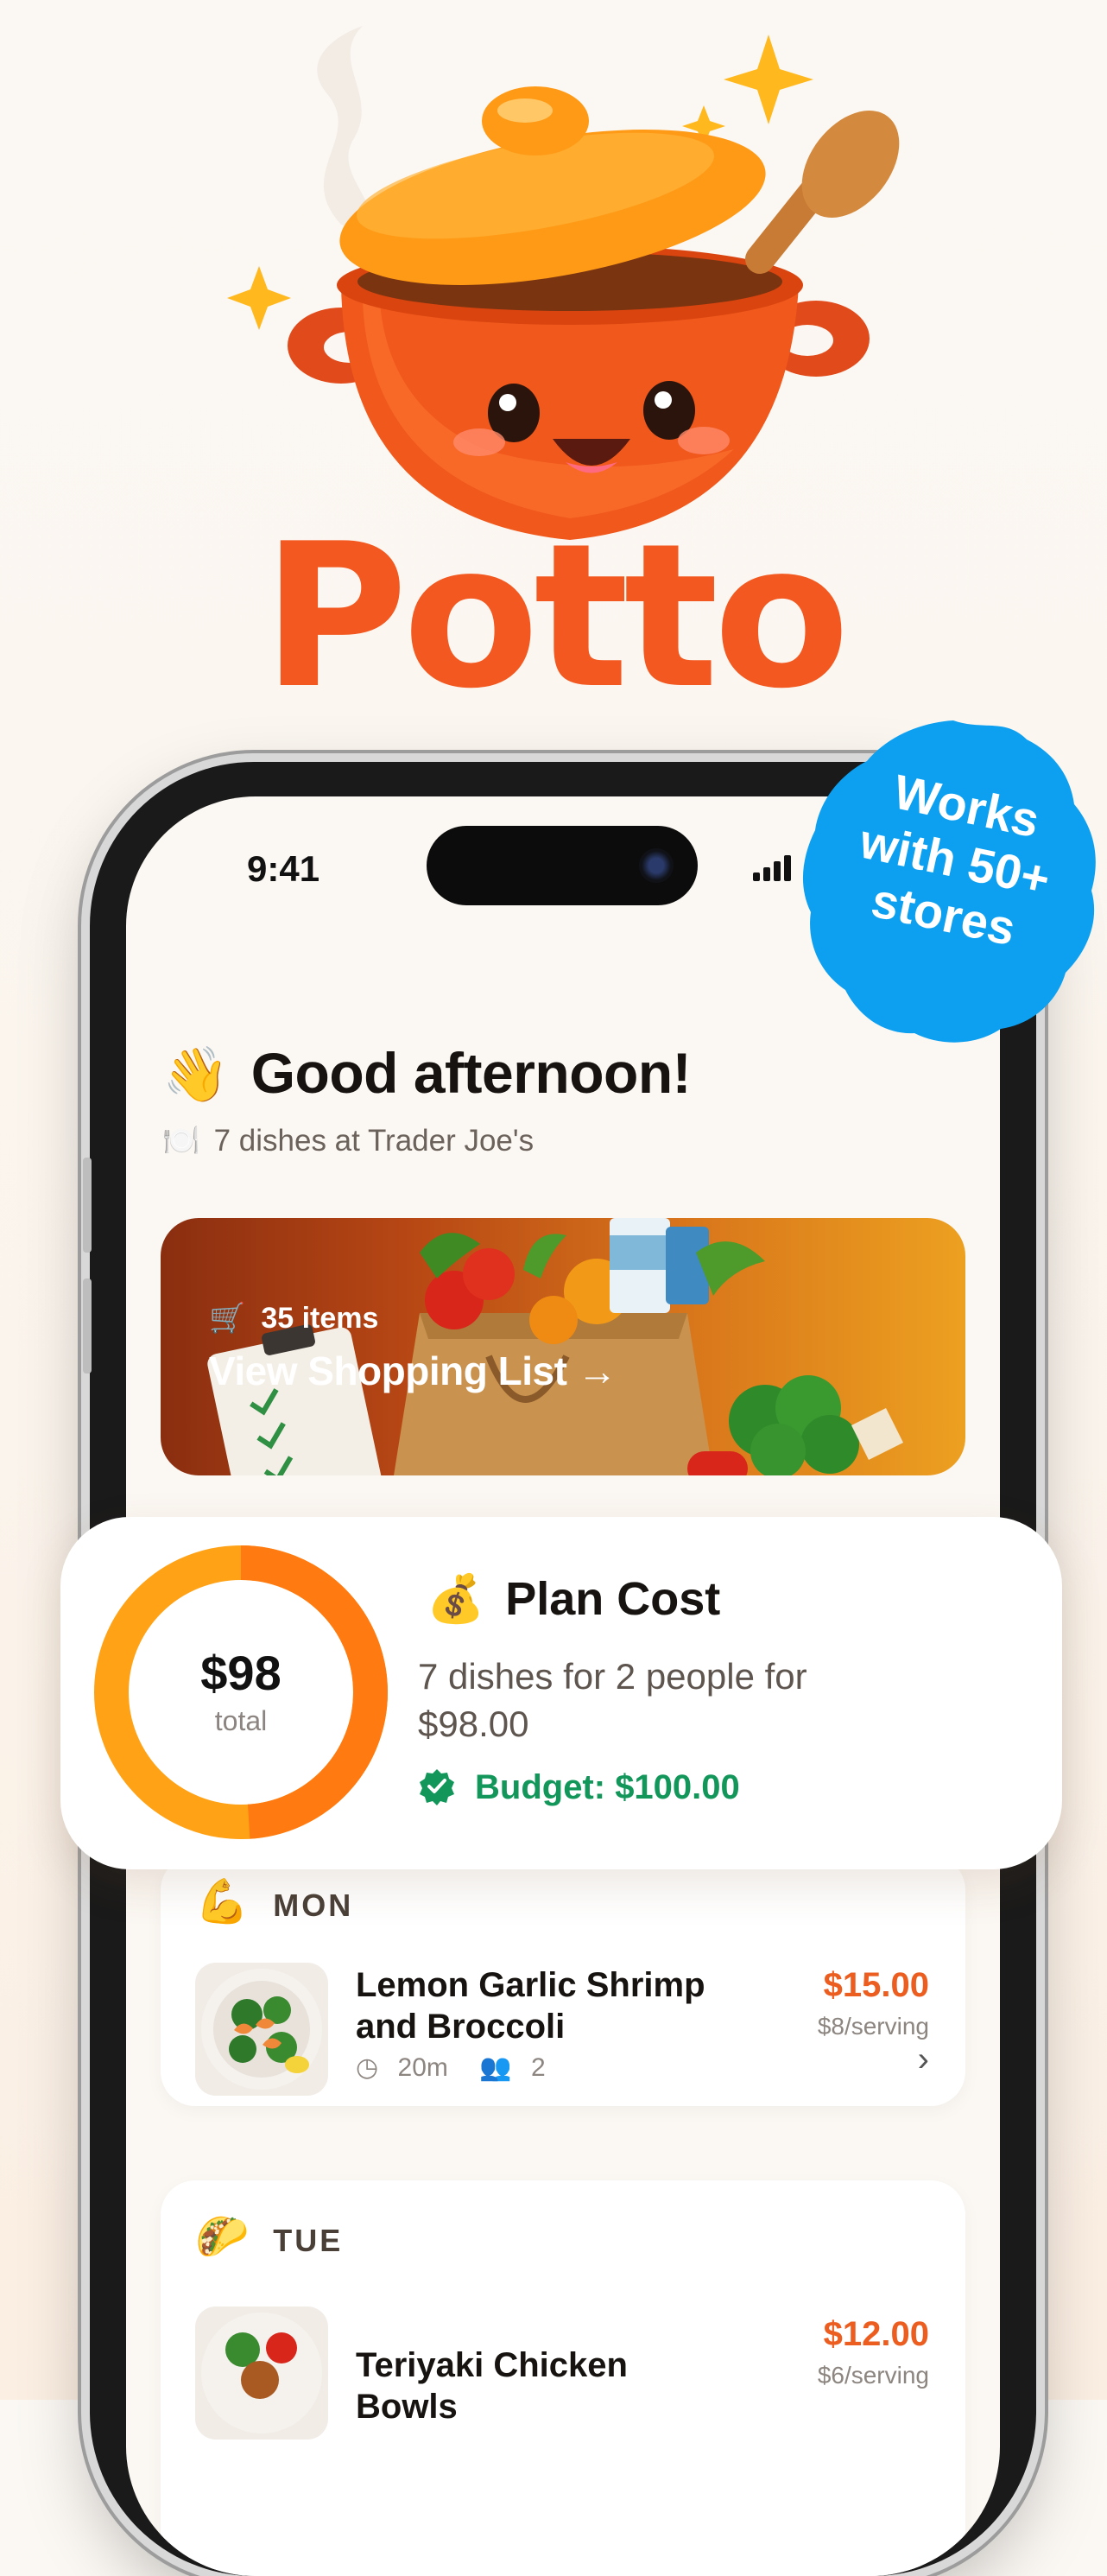  What do you see at coordinates (495, 2067) in the screenshot?
I see `people-icon: 👥` at bounding box center [495, 2067].